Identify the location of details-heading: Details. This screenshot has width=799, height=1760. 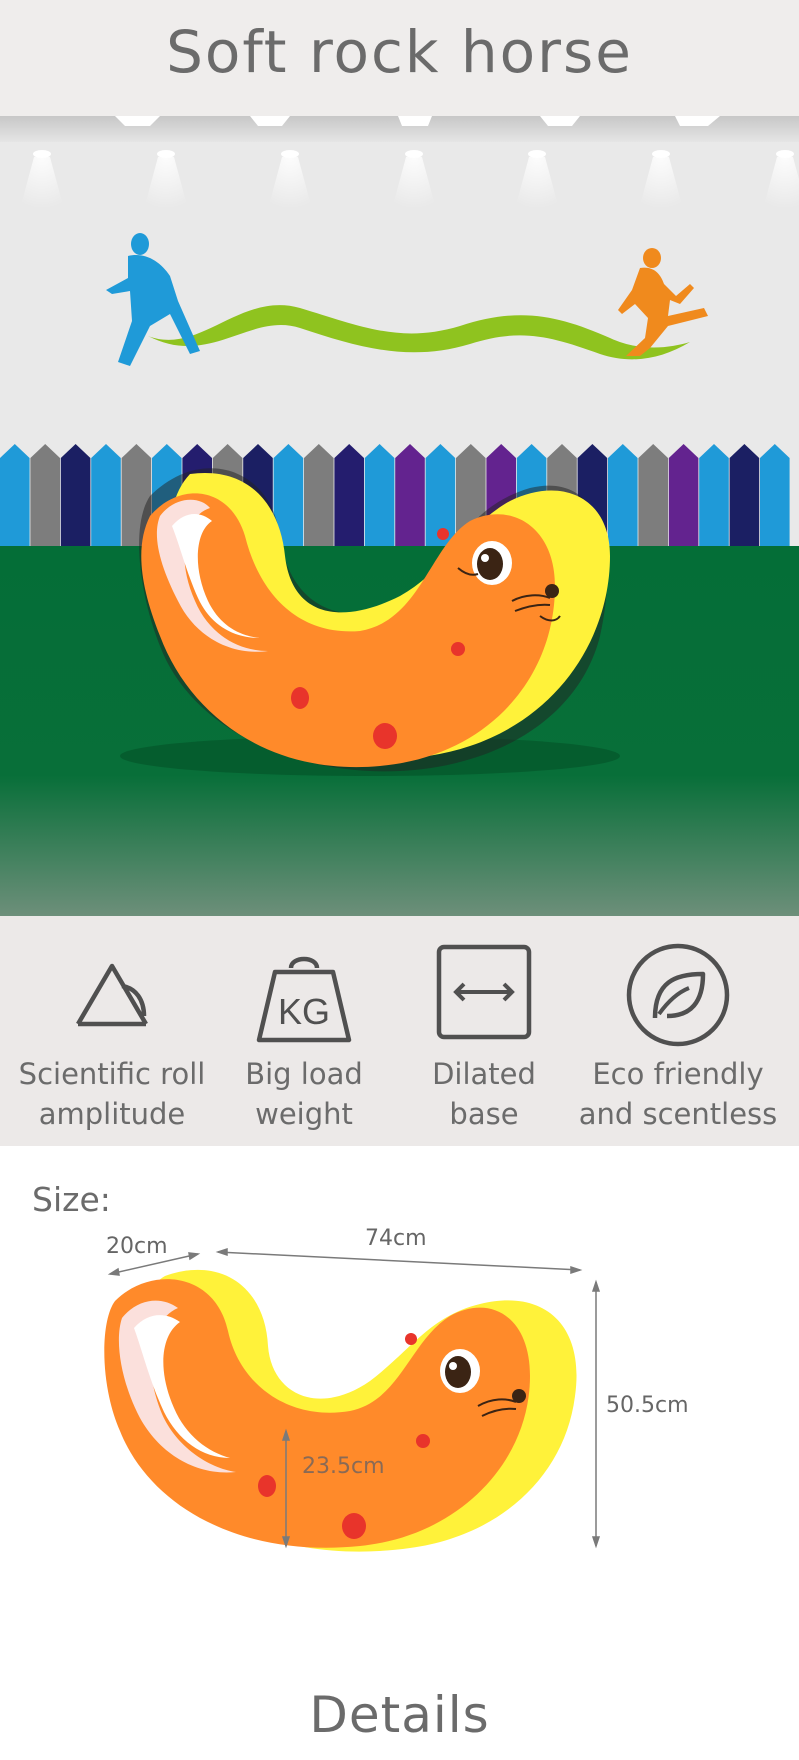
(399, 1715).